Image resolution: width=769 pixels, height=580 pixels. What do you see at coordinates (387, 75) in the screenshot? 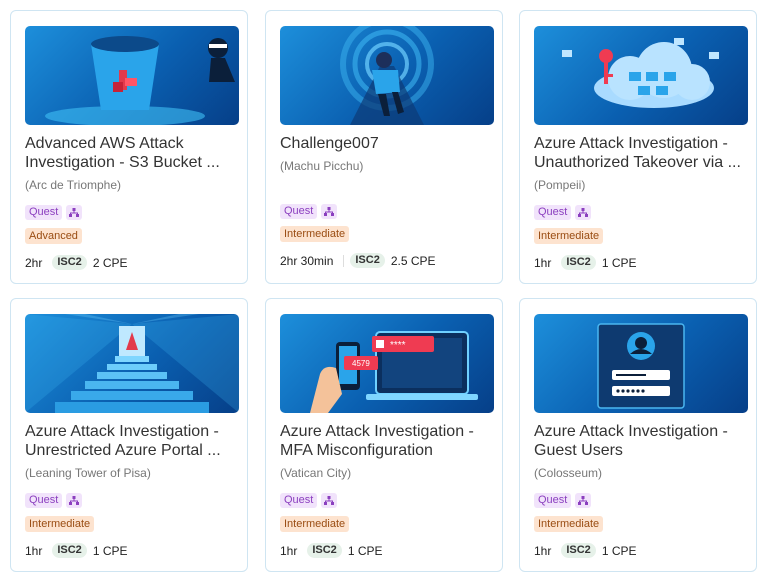
I see `hacker-vortex-illustration` at bounding box center [387, 75].